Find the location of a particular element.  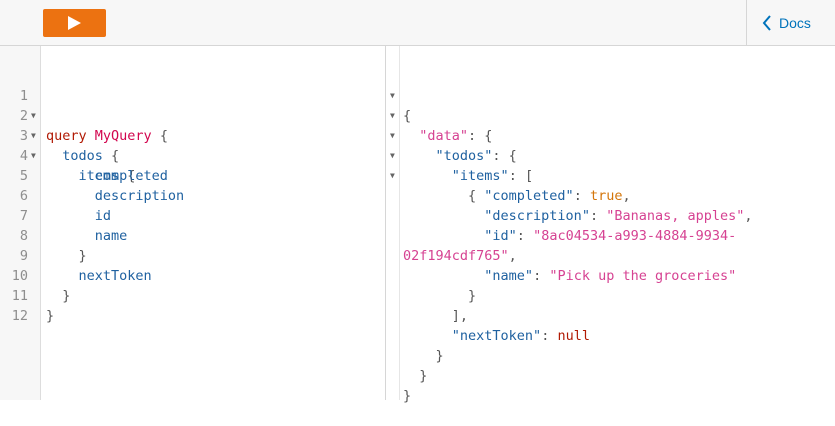

query-line-4: 4 completed is located at coordinates (93, 166).